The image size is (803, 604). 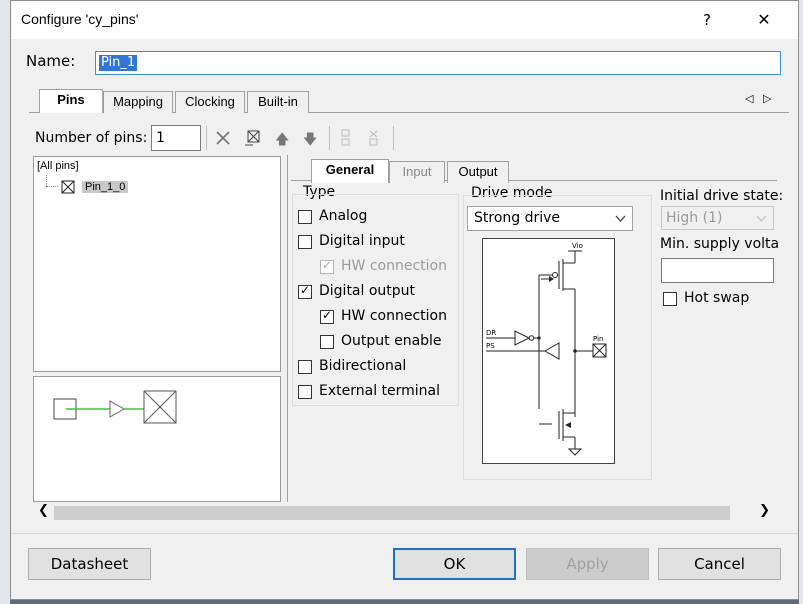 What do you see at coordinates (47, 180) in the screenshot?
I see `tree-line` at bounding box center [47, 180].